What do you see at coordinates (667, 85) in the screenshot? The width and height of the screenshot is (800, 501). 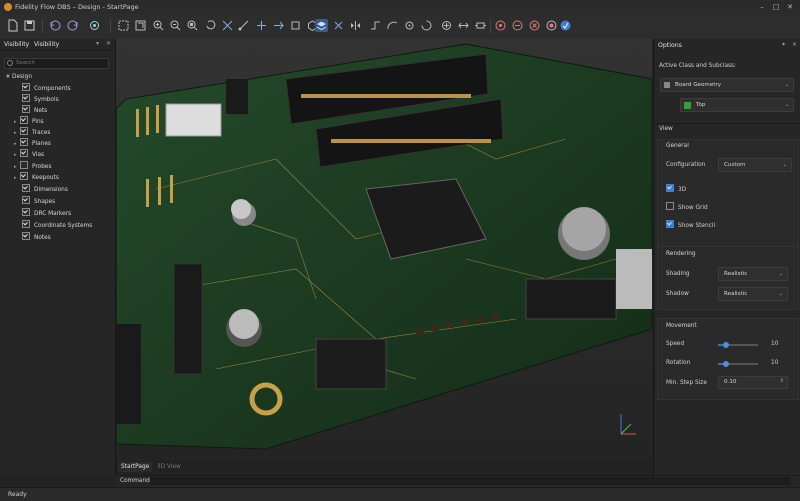 I see `class-icon` at bounding box center [667, 85].